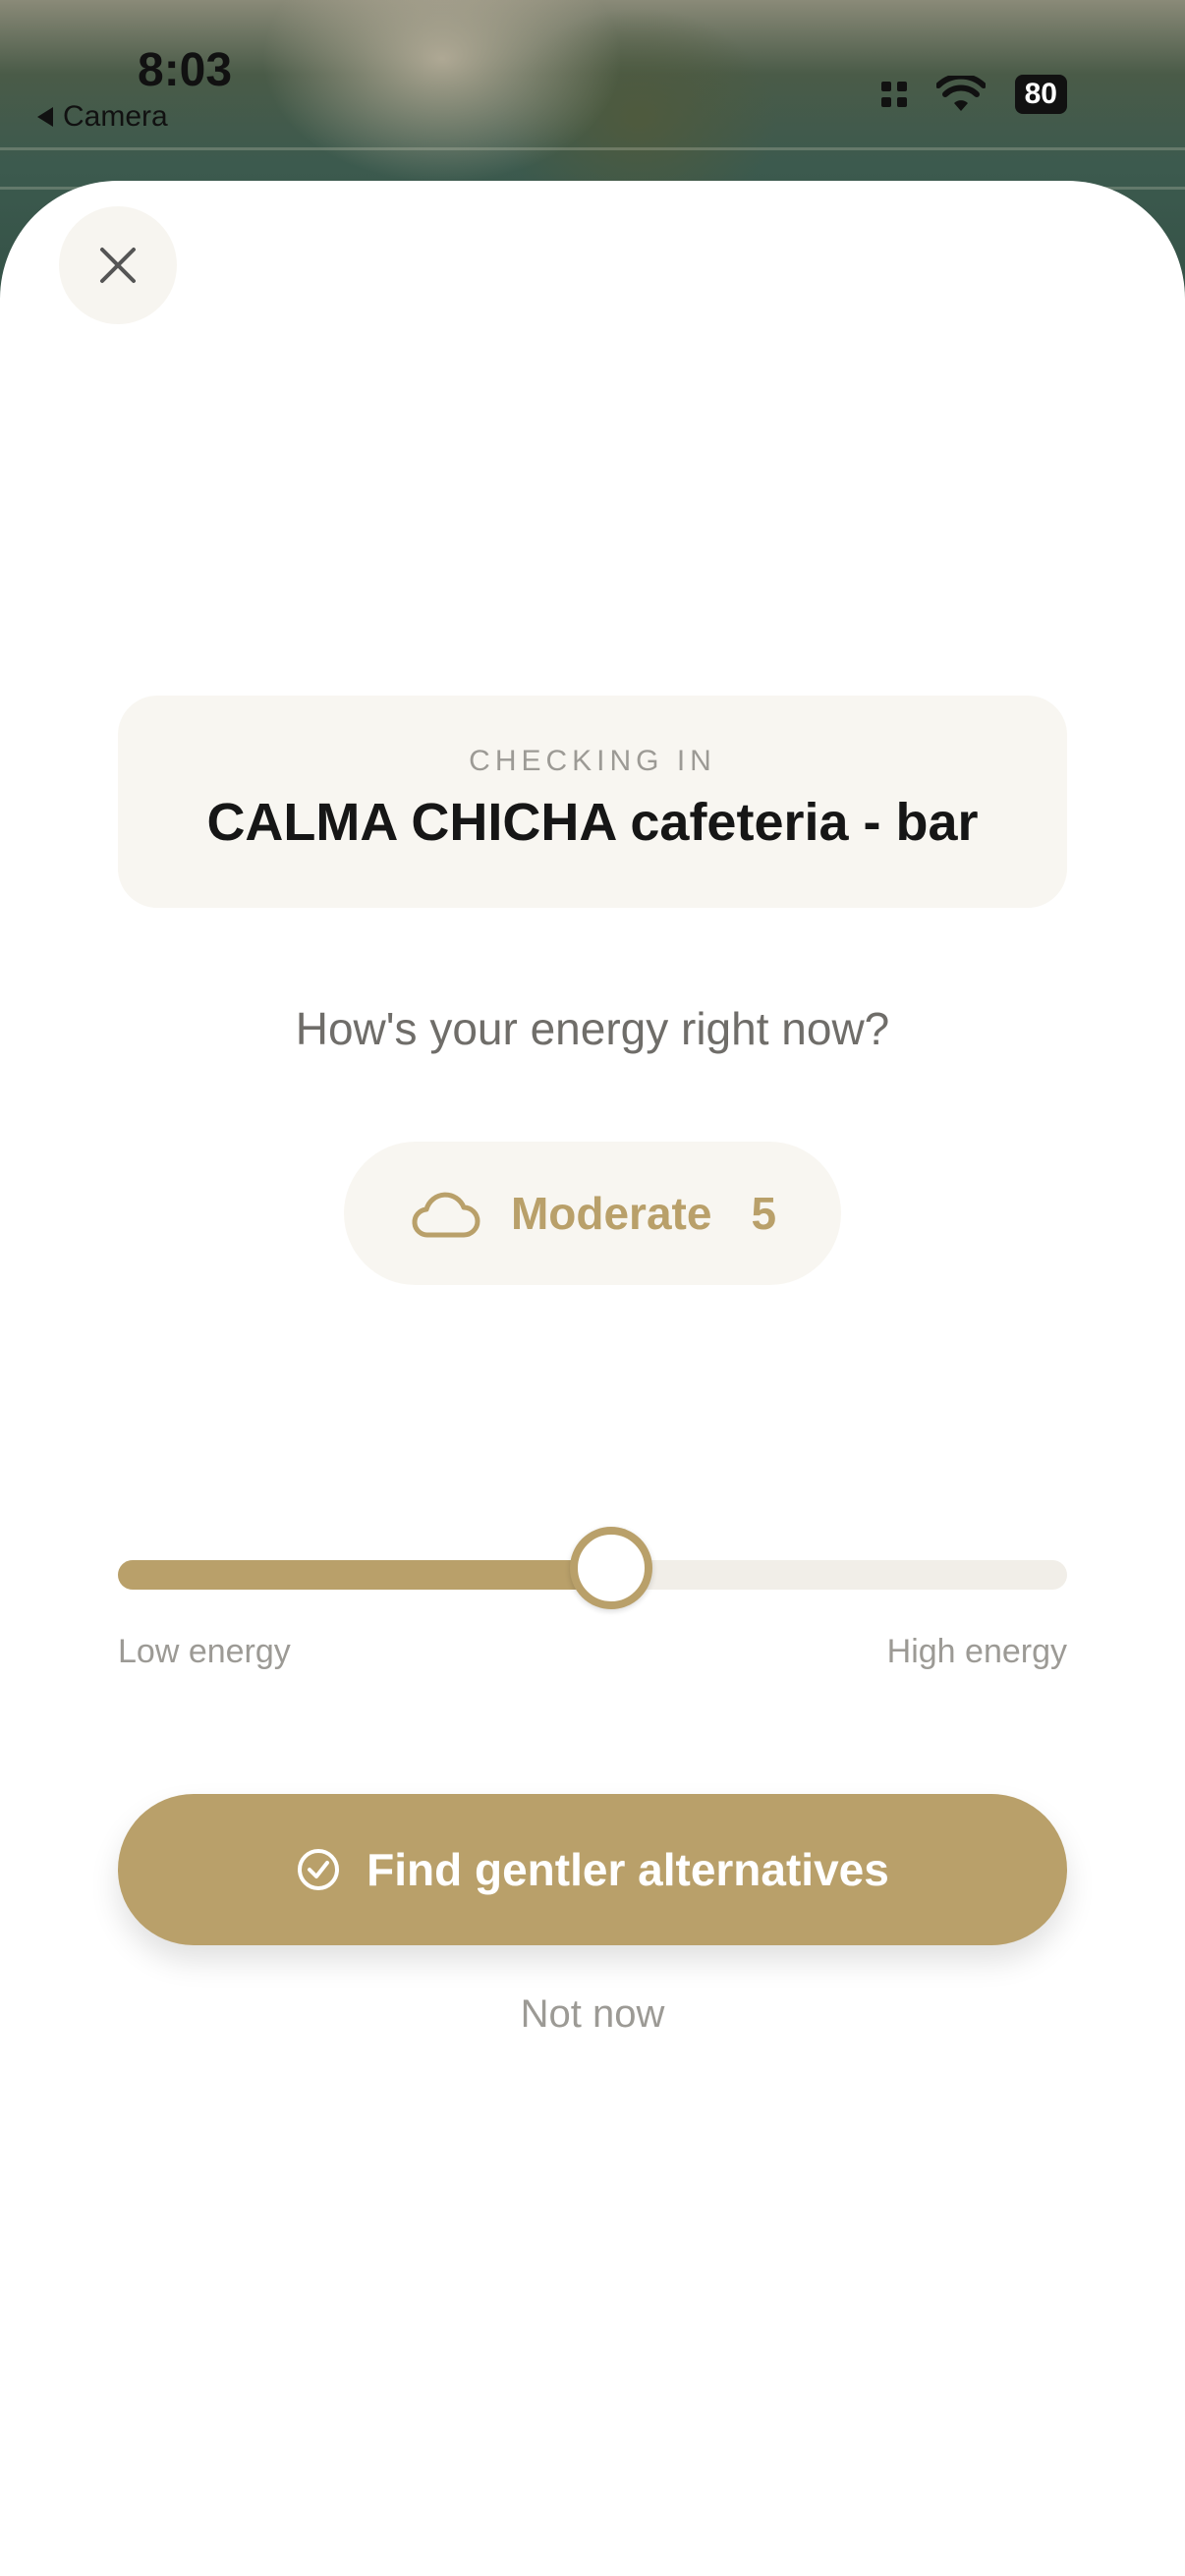 Image resolution: width=1185 pixels, height=2576 pixels. I want to click on energy-slider-fill, so click(365, 1575).